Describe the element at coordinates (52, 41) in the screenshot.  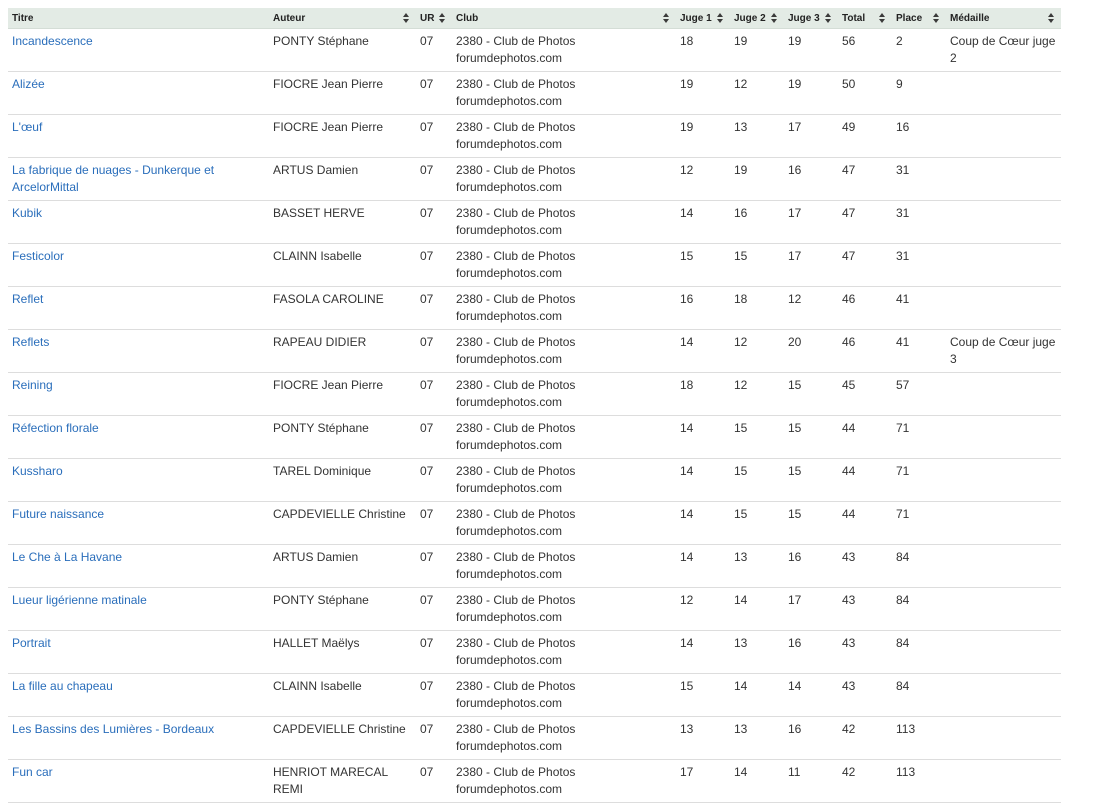
I see `photo-title-link: Incandescence` at that location.